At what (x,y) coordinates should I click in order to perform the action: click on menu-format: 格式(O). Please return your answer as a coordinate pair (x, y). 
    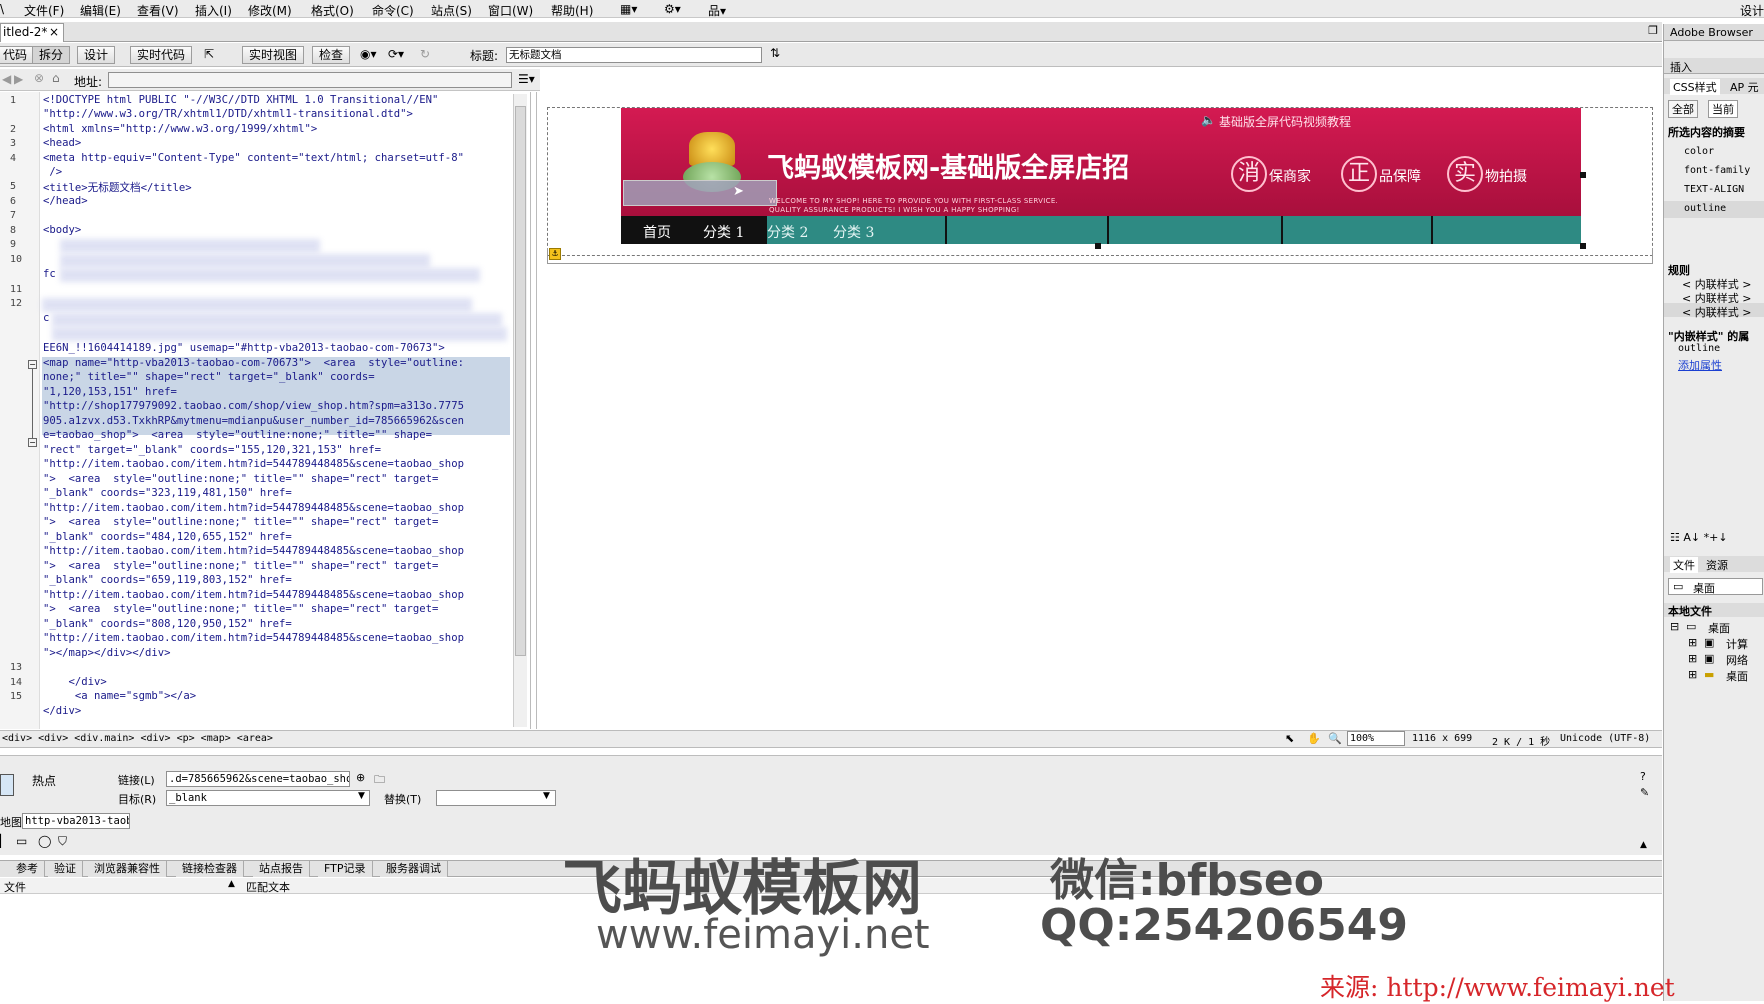
    Looking at the image, I should click on (332, 10).